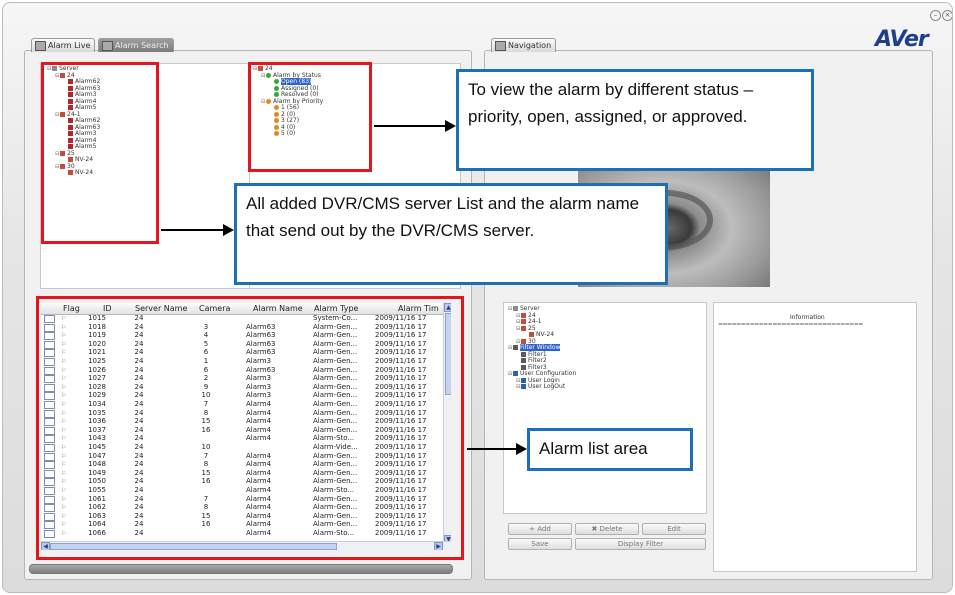 The width and height of the screenshot is (955, 595). What do you see at coordinates (241, 569) in the screenshot?
I see `progress-bar` at bounding box center [241, 569].